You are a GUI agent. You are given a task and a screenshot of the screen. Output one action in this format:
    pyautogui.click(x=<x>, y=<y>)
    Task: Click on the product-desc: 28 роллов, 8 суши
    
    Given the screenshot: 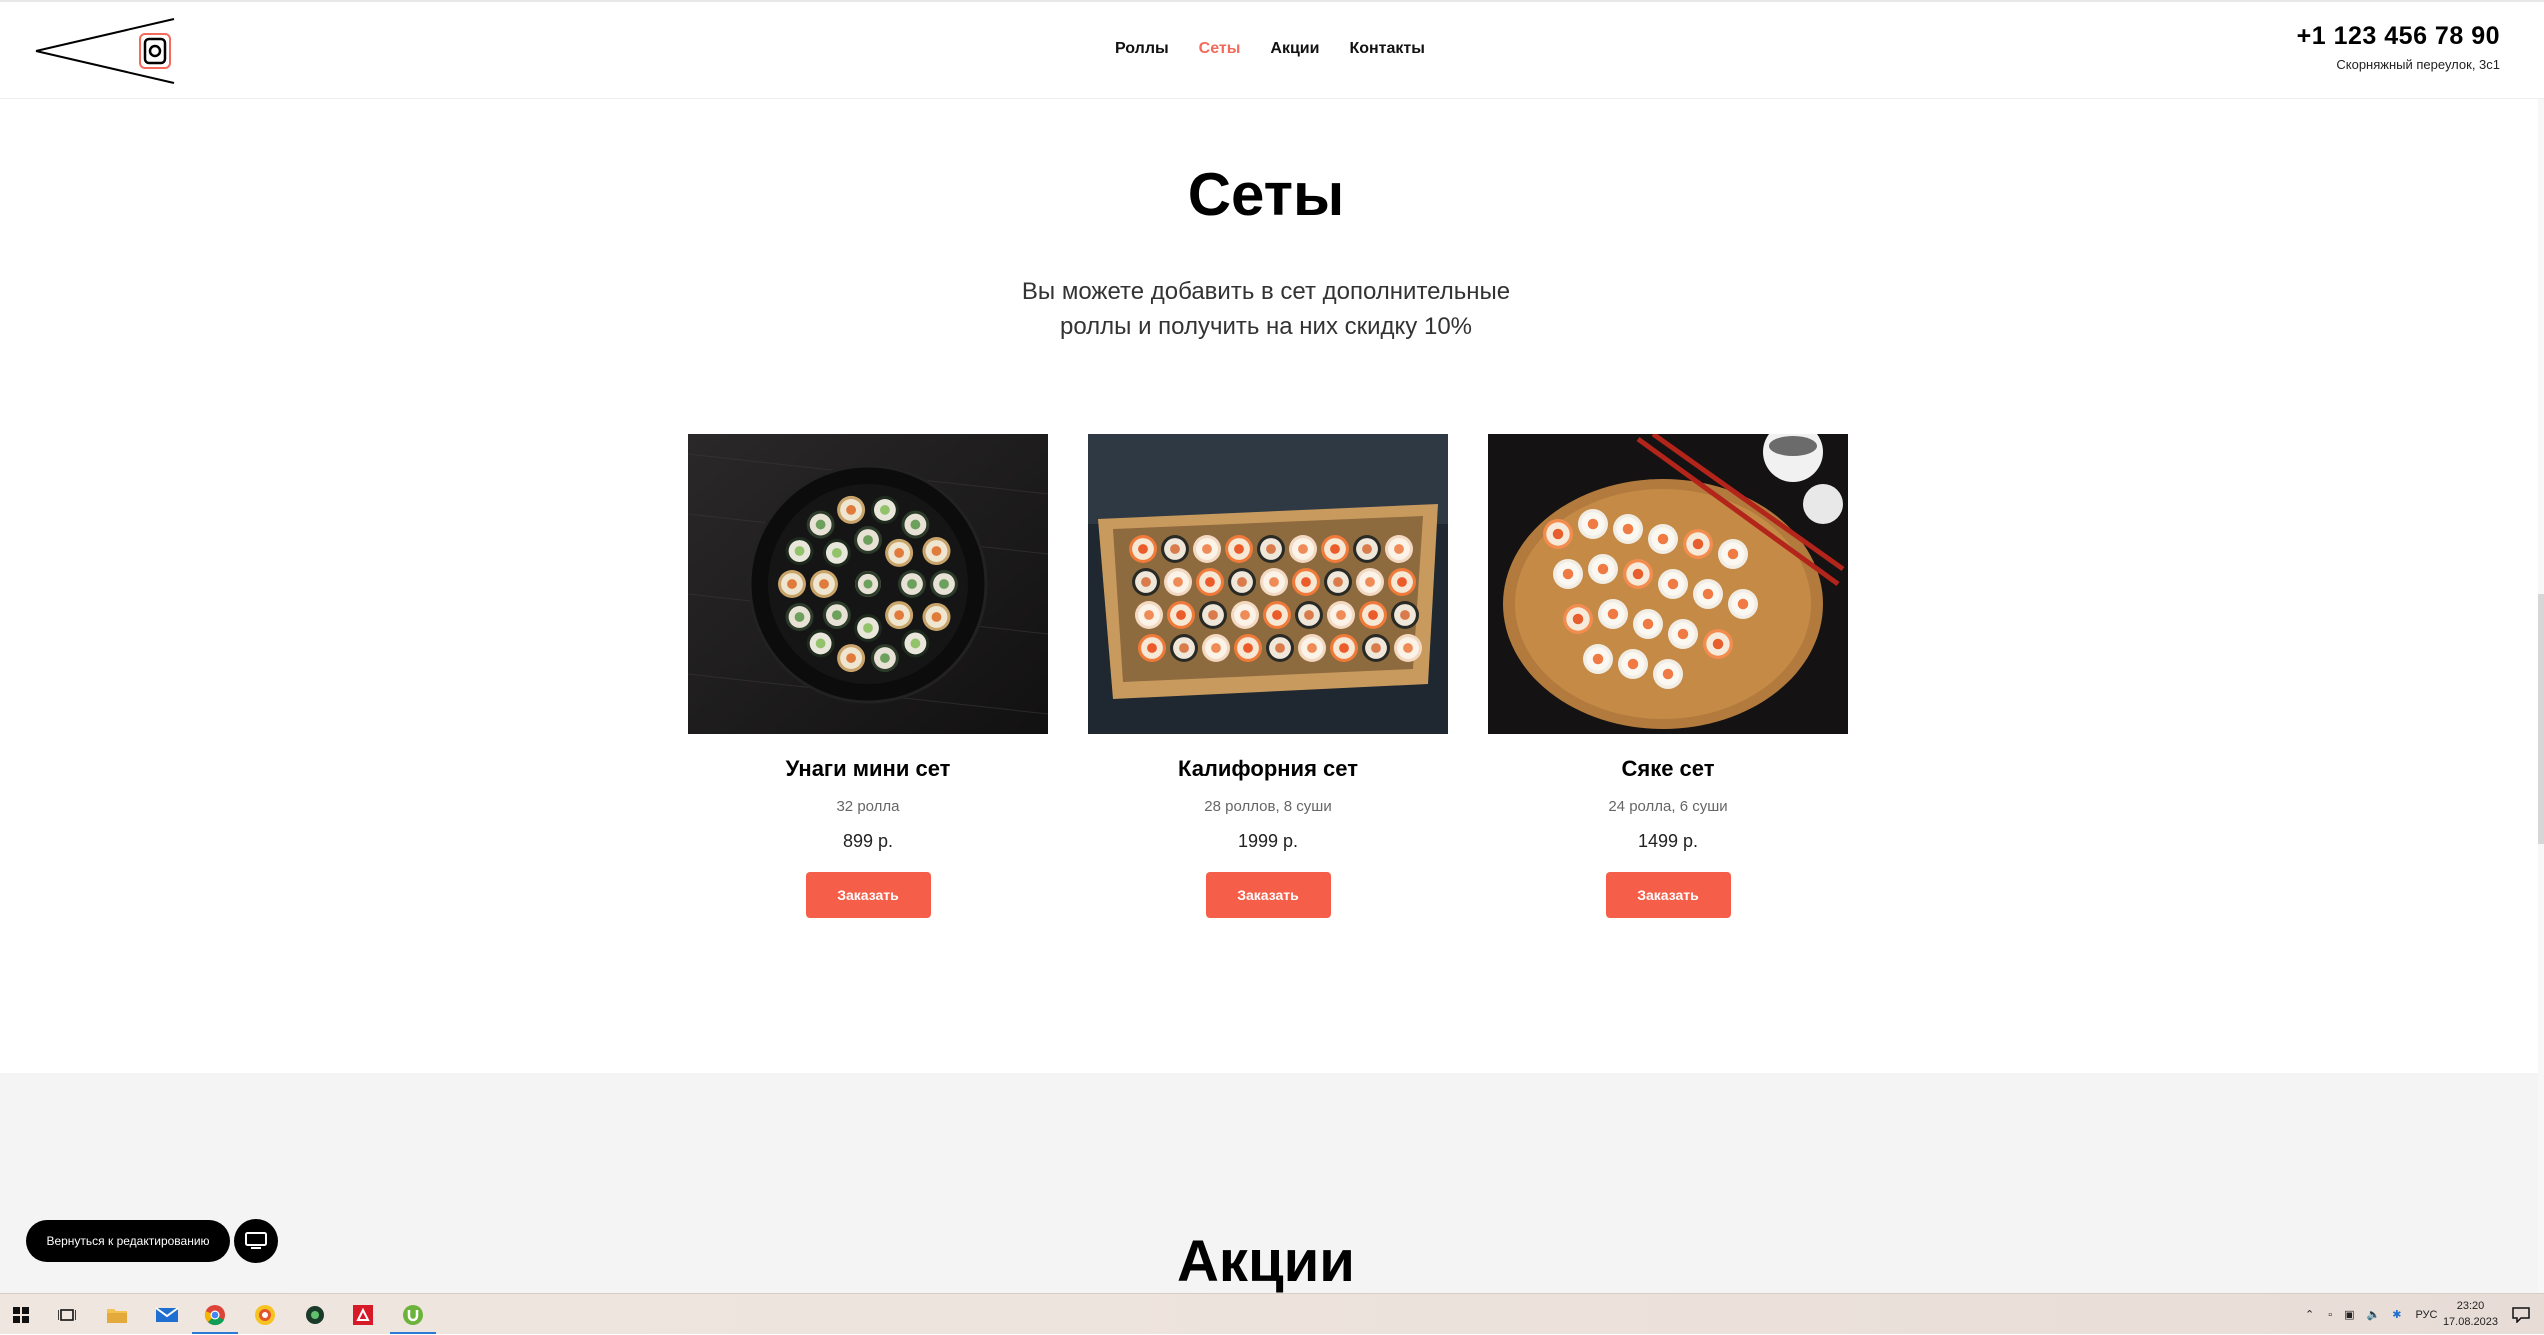 What is the action you would take?
    pyautogui.click(x=1268, y=806)
    